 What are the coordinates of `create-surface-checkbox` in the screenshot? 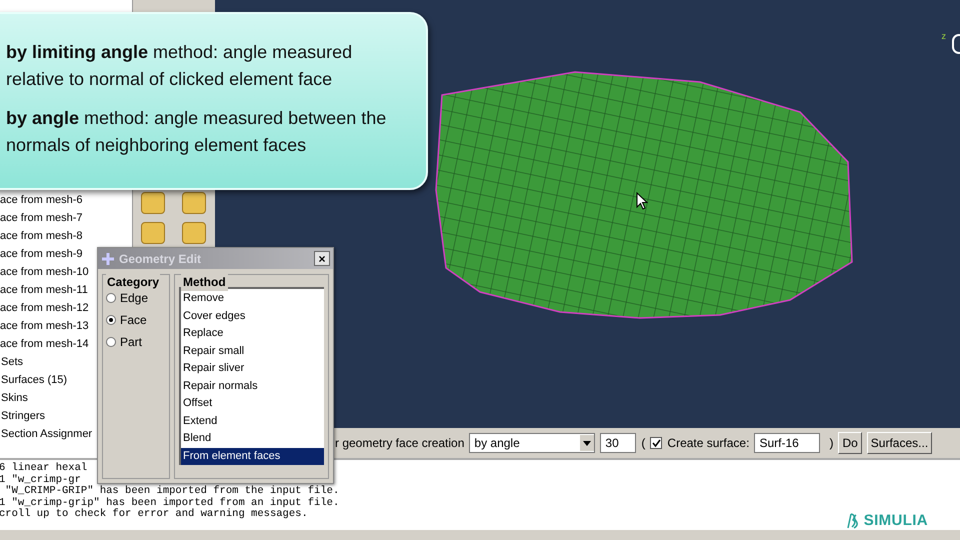 It's located at (656, 443).